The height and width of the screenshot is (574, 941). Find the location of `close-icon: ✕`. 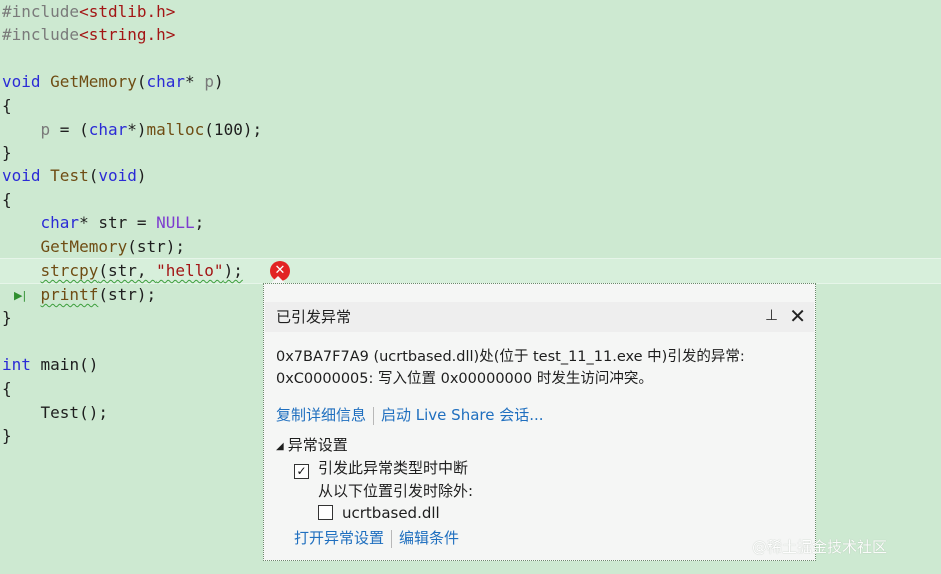

close-icon: ✕ is located at coordinates (797, 316).